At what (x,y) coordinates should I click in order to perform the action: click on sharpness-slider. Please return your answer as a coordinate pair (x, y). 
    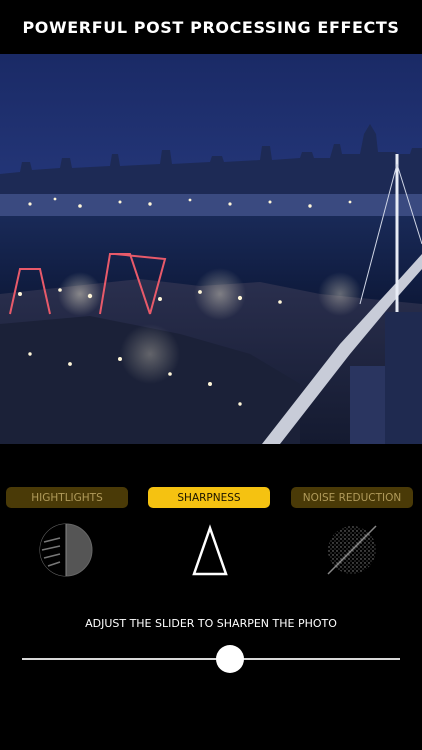
    Looking at the image, I should click on (211, 659).